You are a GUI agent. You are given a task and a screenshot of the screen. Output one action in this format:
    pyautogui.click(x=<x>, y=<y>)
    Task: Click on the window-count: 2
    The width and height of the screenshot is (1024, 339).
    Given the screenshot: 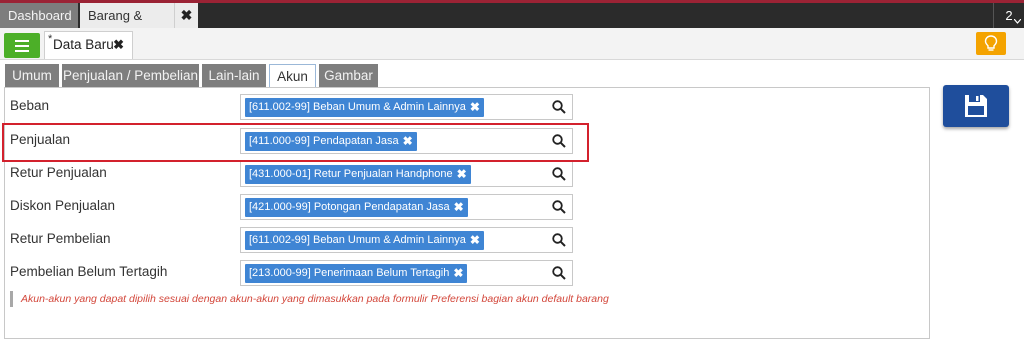 What is the action you would take?
    pyautogui.click(x=1009, y=15)
    